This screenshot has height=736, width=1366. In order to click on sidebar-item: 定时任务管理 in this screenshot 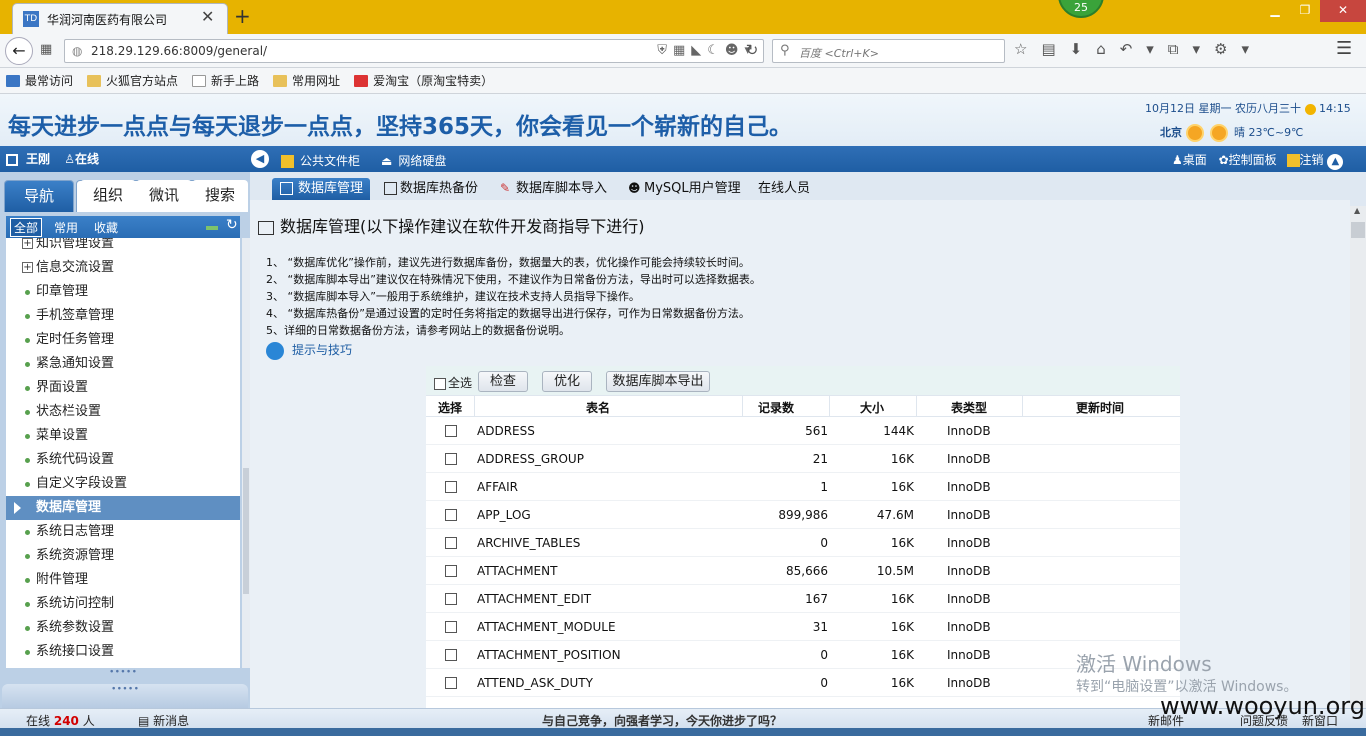, I will do `click(123, 340)`.